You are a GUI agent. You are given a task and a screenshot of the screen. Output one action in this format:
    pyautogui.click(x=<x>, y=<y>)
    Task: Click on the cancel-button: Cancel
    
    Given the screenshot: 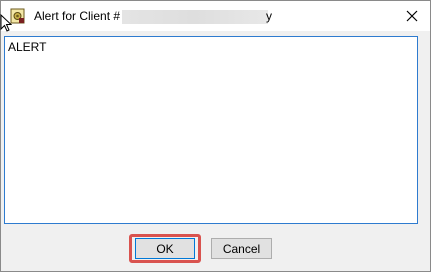 What is the action you would take?
    pyautogui.click(x=241, y=248)
    